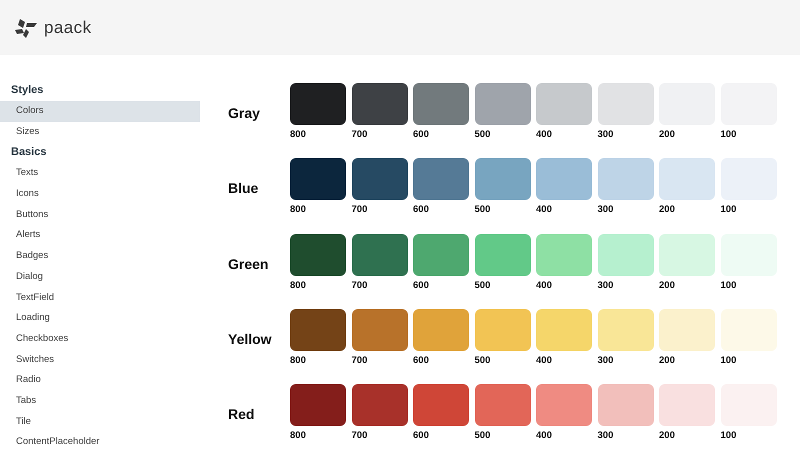 The image size is (800, 458). What do you see at coordinates (100, 215) in the screenshot?
I see `sidebar-item: Buttons` at bounding box center [100, 215].